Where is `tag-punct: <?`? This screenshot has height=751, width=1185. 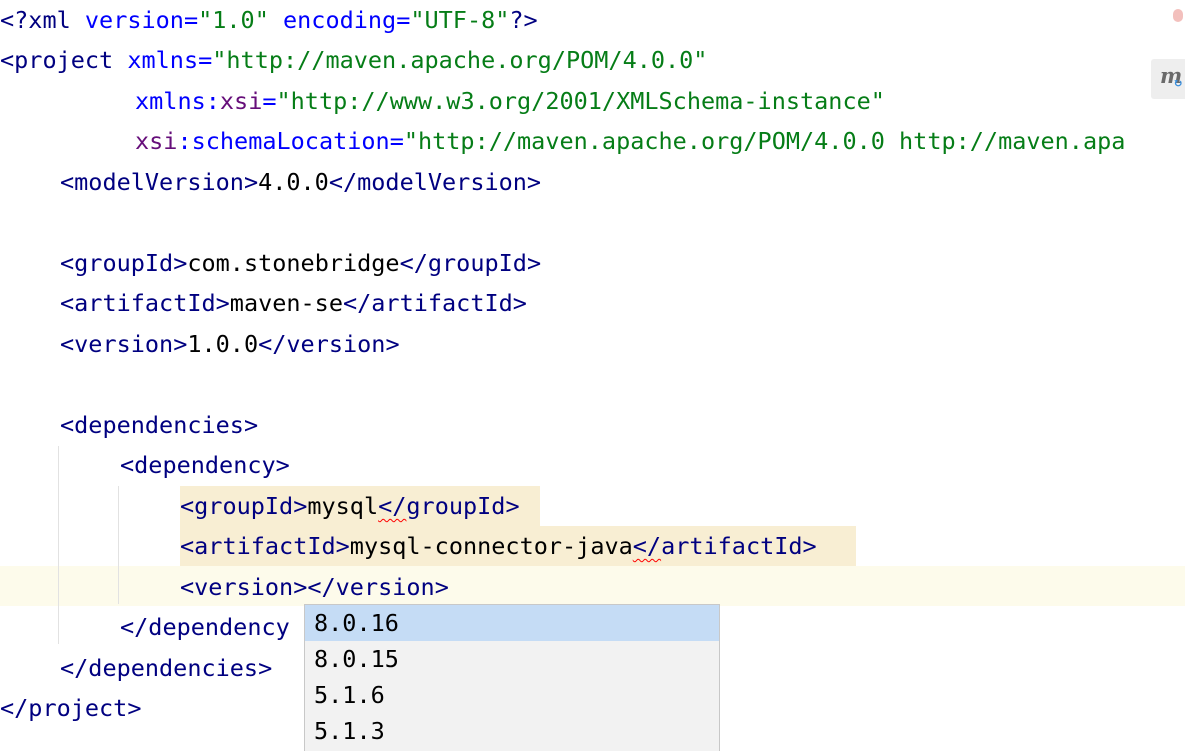 tag-punct: <? is located at coordinates (14, 20).